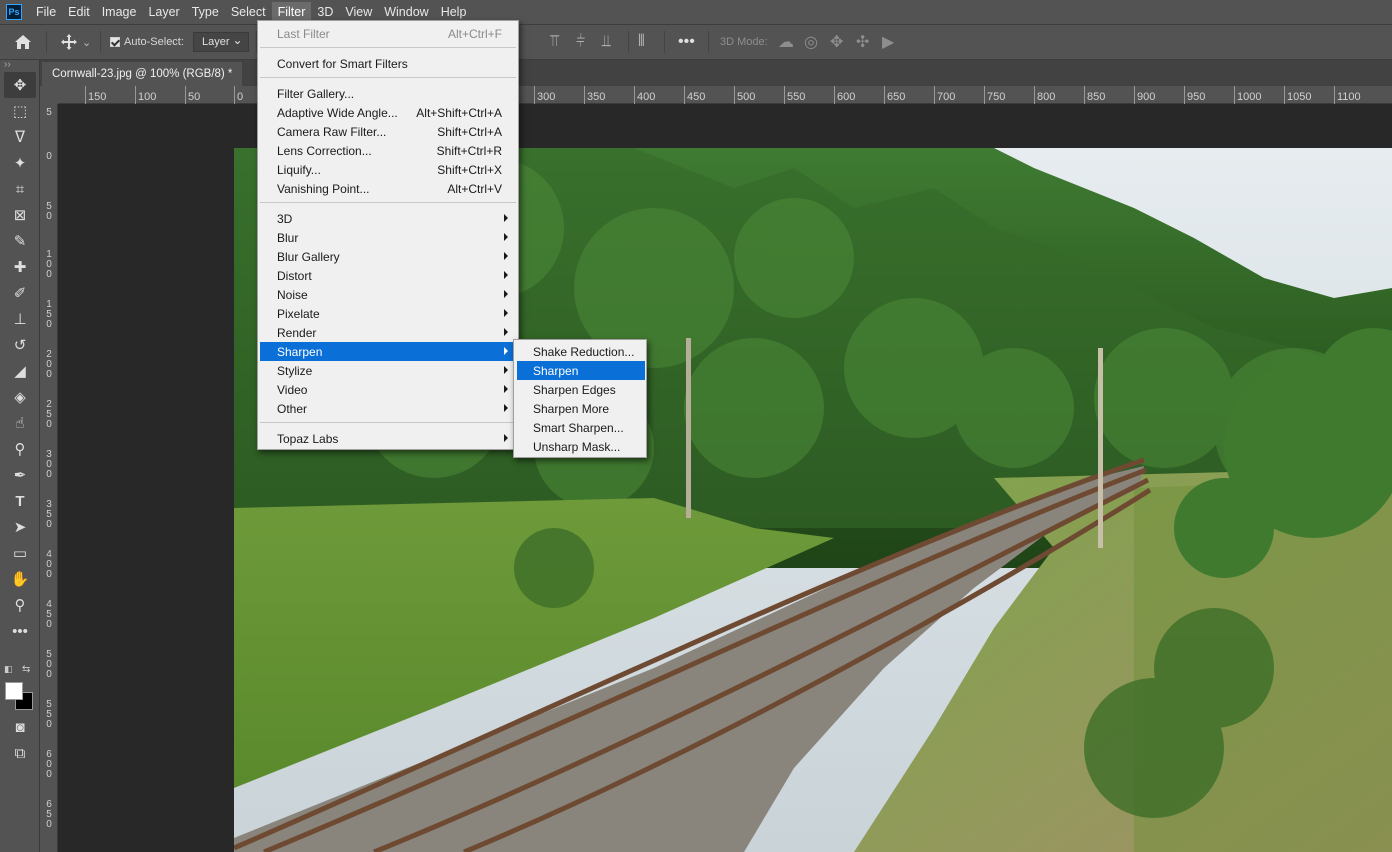 The height and width of the screenshot is (852, 1392). What do you see at coordinates (811, 42) in the screenshot?
I see `3d-roll-icon: ◎` at bounding box center [811, 42].